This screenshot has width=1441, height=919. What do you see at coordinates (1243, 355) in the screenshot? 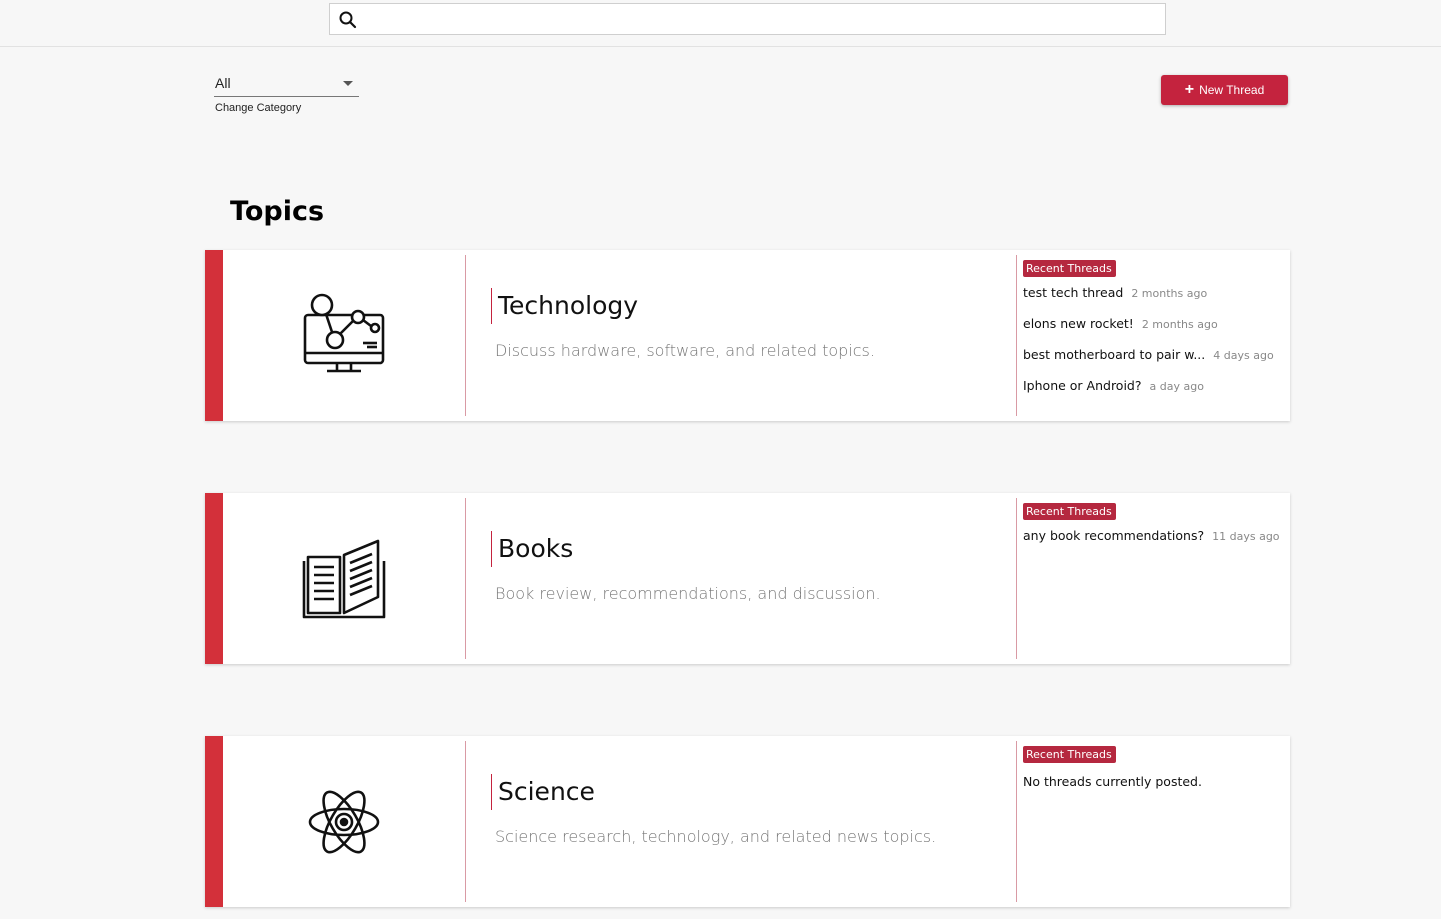
I see `thread-time: 4 days ago` at bounding box center [1243, 355].